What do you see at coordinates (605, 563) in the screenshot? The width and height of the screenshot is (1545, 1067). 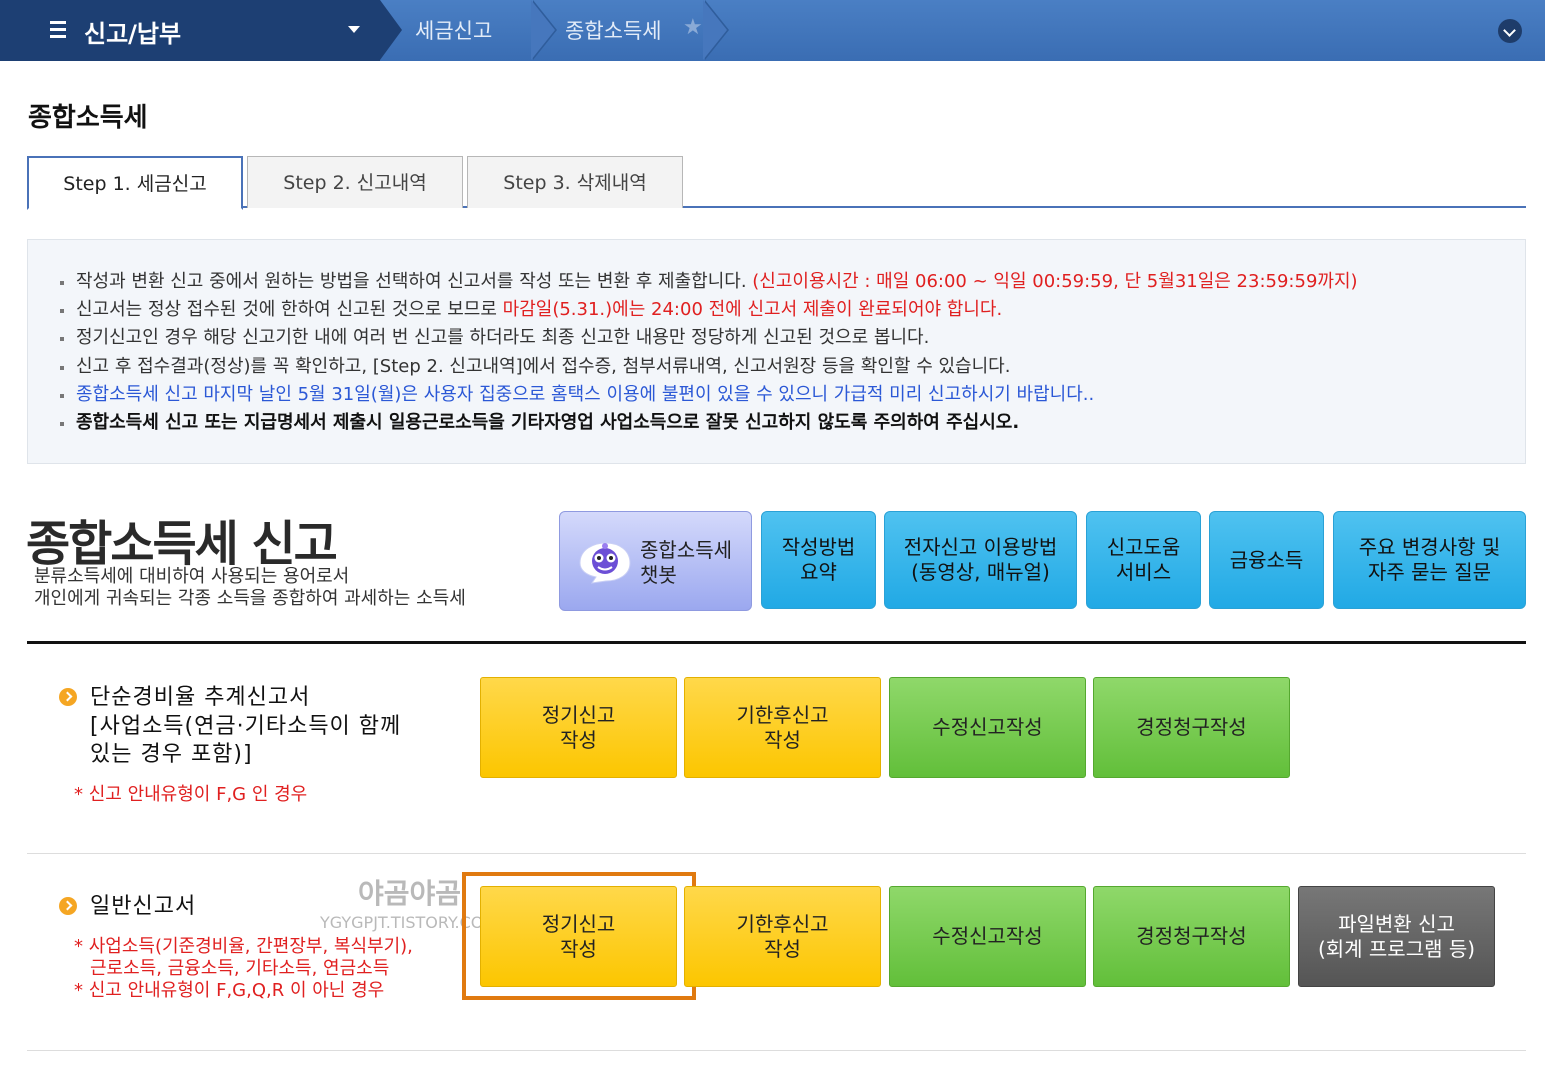 I see `chatbot-icon` at bounding box center [605, 563].